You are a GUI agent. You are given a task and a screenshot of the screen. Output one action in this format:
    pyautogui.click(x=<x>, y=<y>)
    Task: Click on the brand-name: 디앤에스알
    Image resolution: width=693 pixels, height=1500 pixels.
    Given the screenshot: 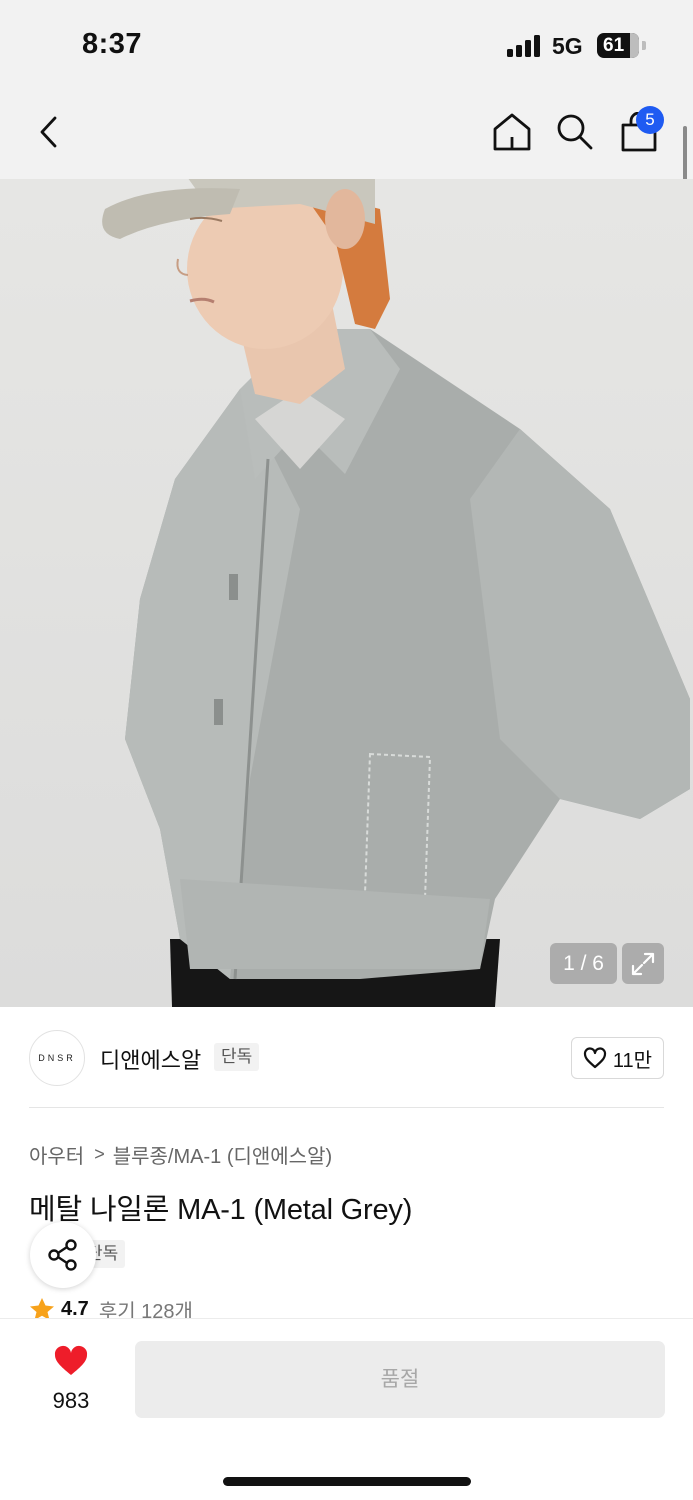 What is the action you would take?
    pyautogui.click(x=150, y=1059)
    